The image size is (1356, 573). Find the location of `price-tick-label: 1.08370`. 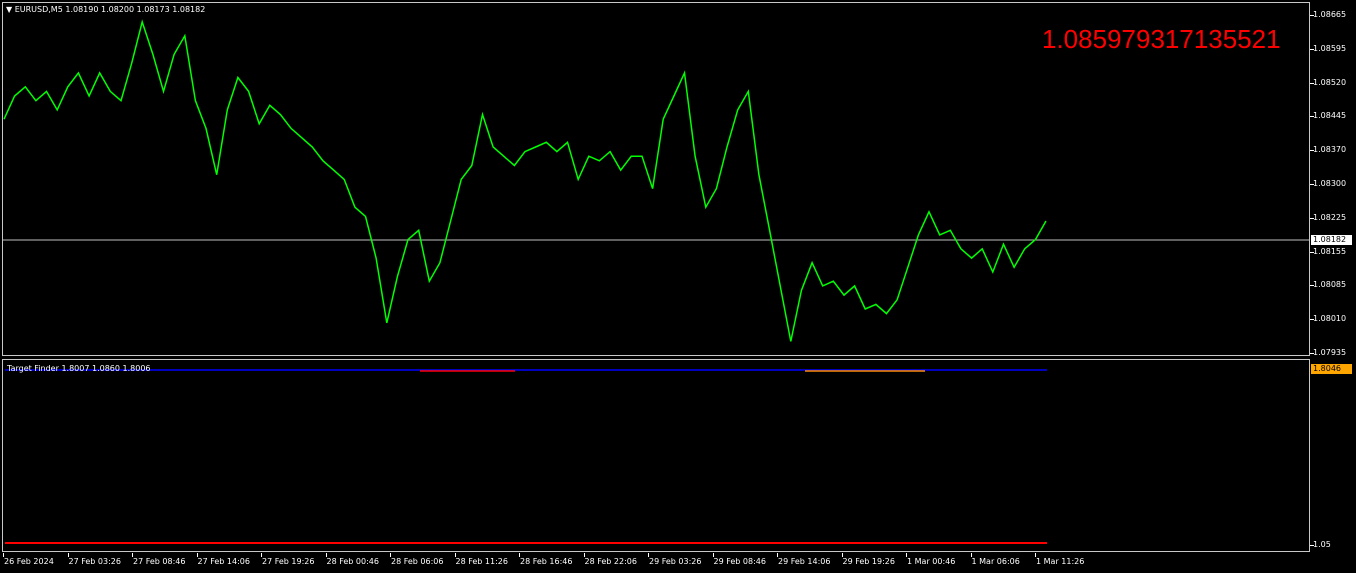

price-tick-label: 1.08370 is located at coordinates (1330, 150).